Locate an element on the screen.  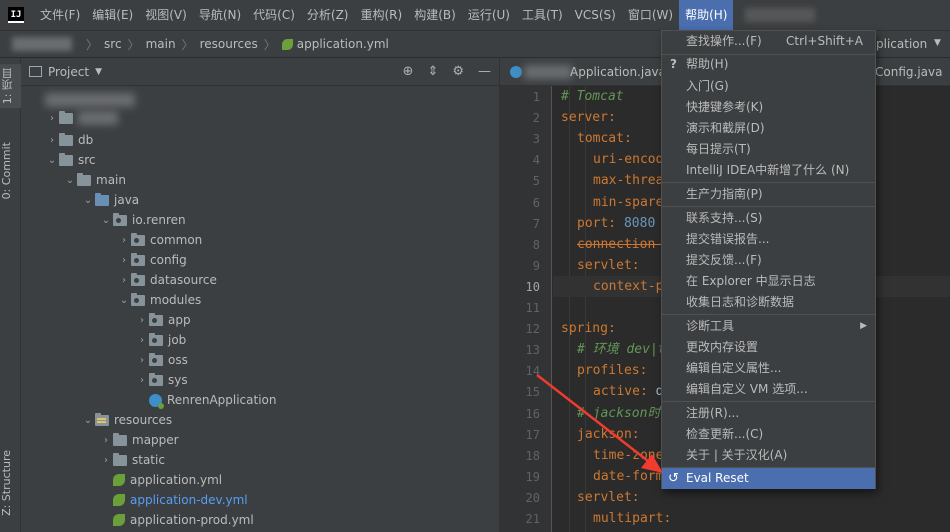
project-icon is located at coordinates (35, 71).